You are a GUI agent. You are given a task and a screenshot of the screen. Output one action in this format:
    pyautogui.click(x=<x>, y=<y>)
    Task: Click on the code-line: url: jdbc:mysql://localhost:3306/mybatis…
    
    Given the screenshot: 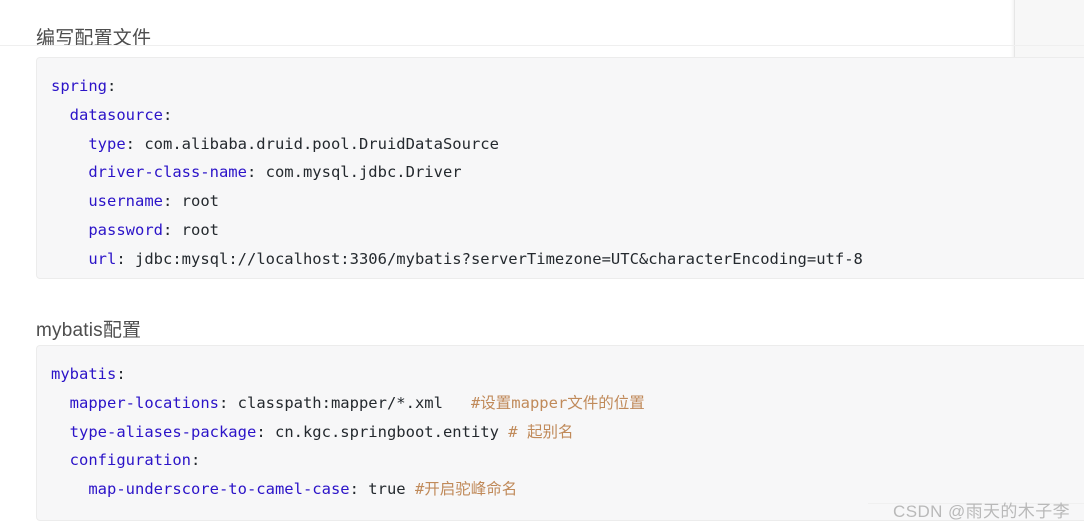 What is the action you would take?
    pyautogui.click(x=567, y=259)
    